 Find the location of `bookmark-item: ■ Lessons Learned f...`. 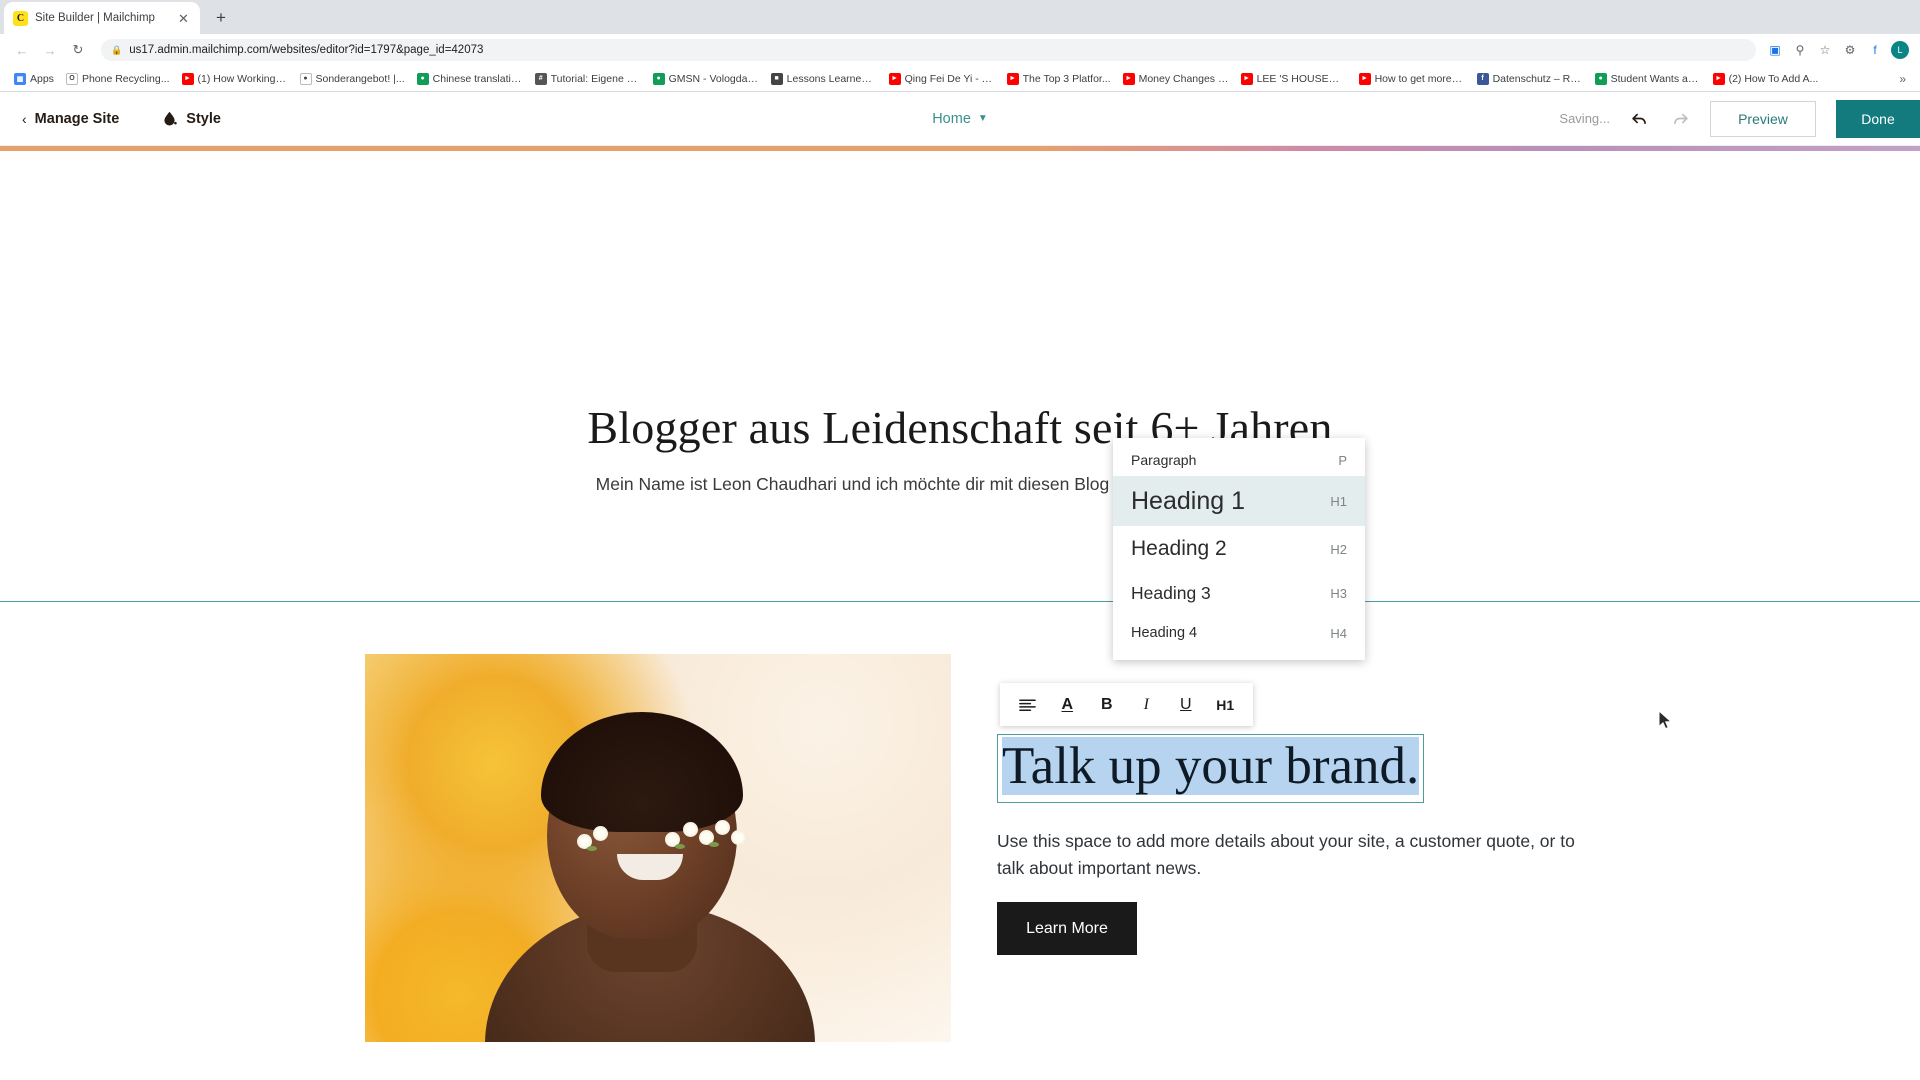

bookmark-item: ■ Lessons Learned f... is located at coordinates (824, 79).